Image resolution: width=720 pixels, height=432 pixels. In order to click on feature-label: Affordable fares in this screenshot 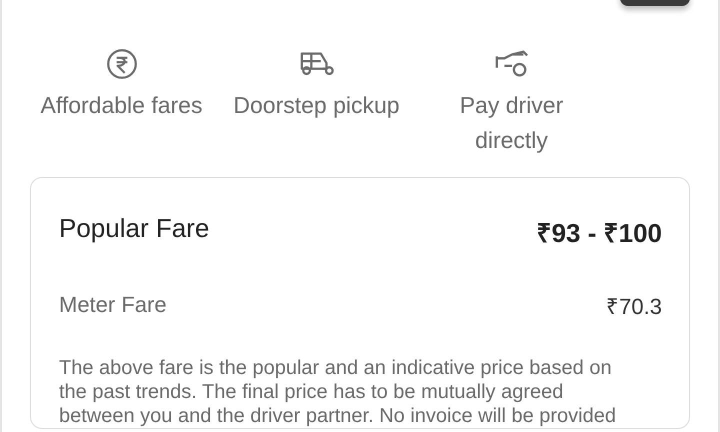, I will do `click(122, 105)`.